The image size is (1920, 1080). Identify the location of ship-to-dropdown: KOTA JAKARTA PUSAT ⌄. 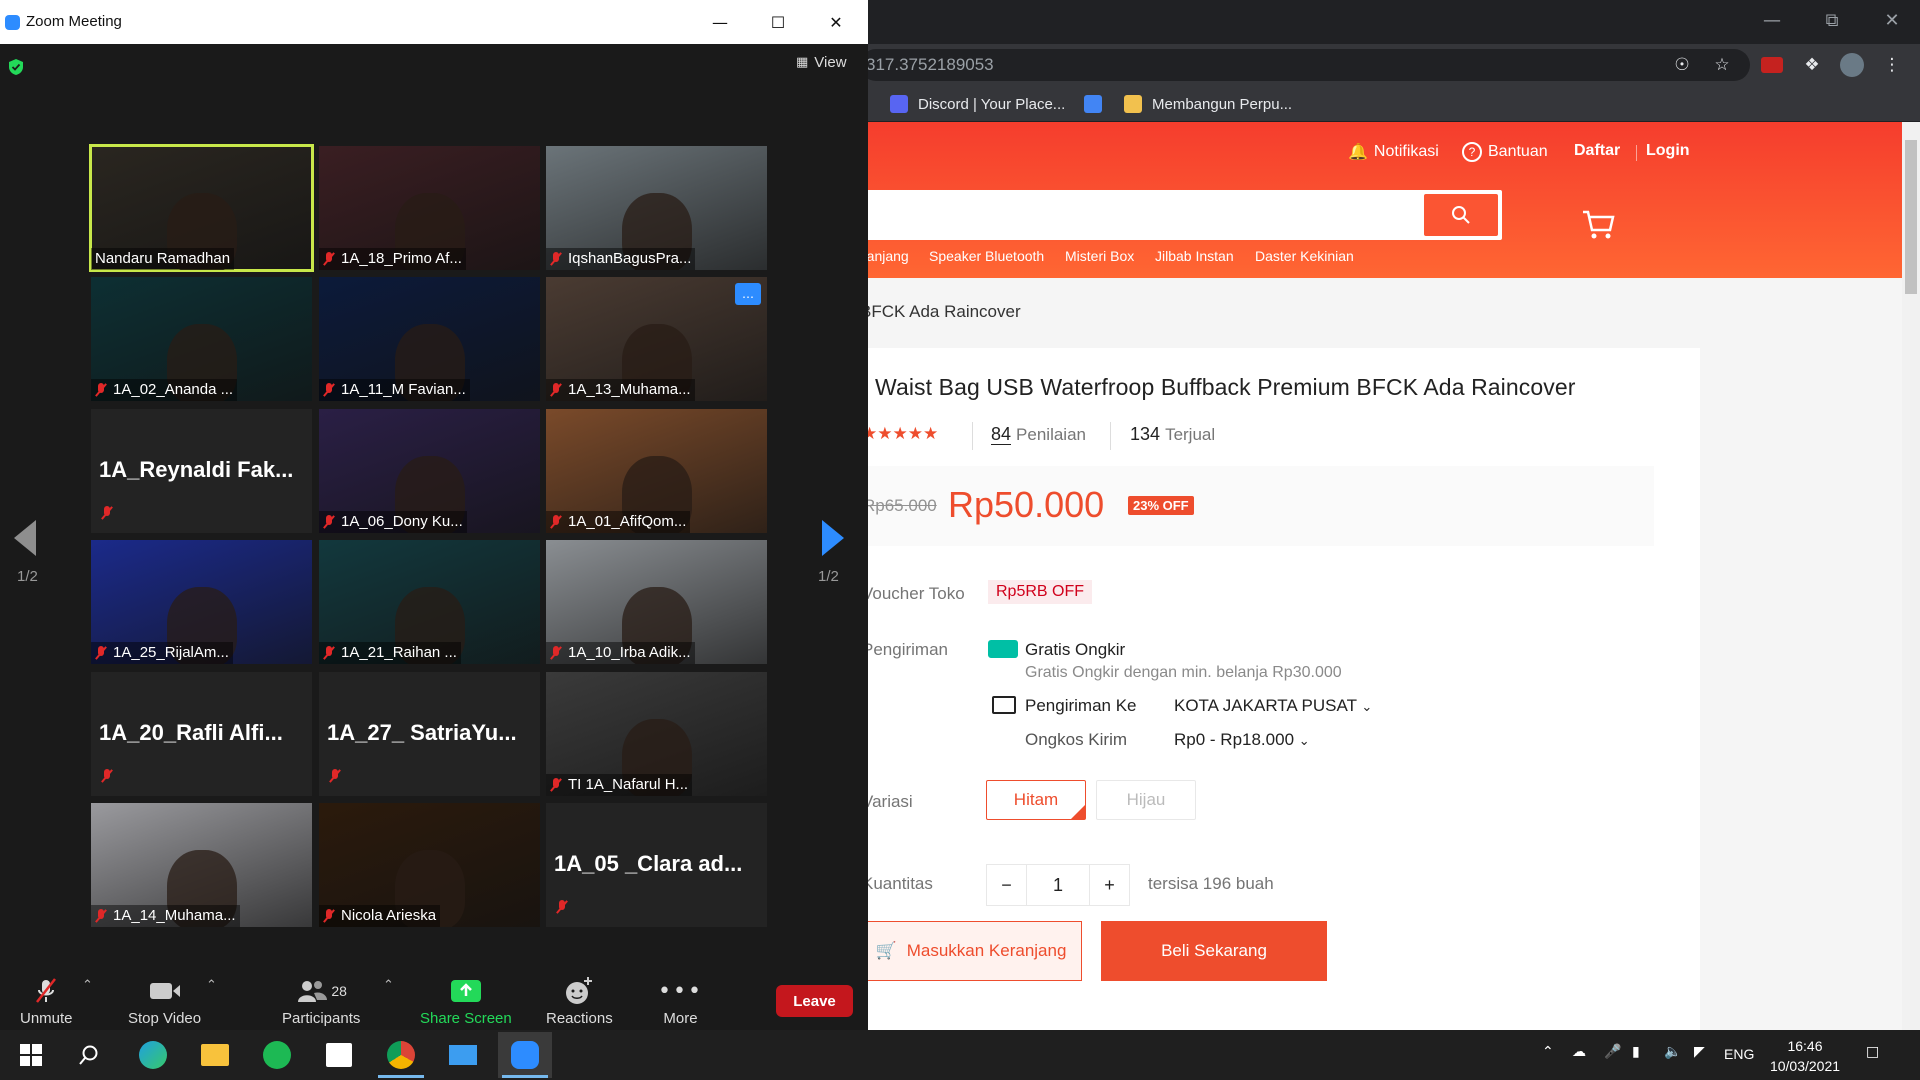
(1273, 706).